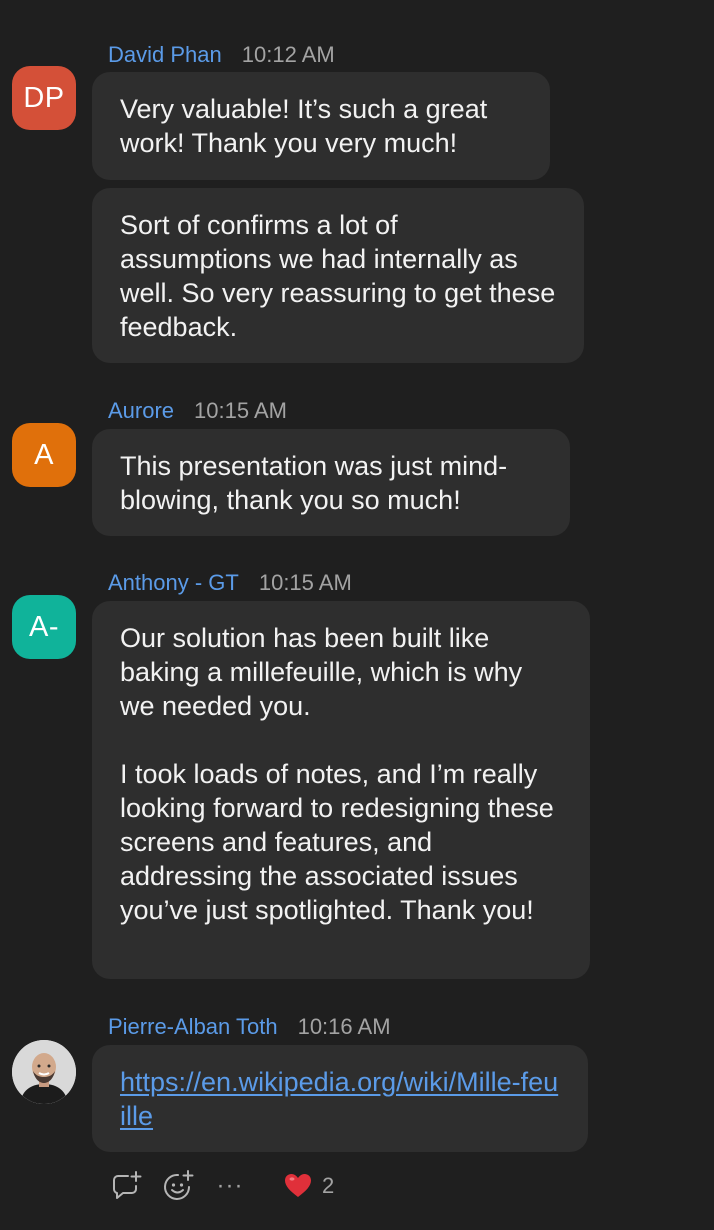 The width and height of the screenshot is (714, 1230). What do you see at coordinates (193, 1026) in the screenshot?
I see `sender-name: Pierre-Alban Toth` at bounding box center [193, 1026].